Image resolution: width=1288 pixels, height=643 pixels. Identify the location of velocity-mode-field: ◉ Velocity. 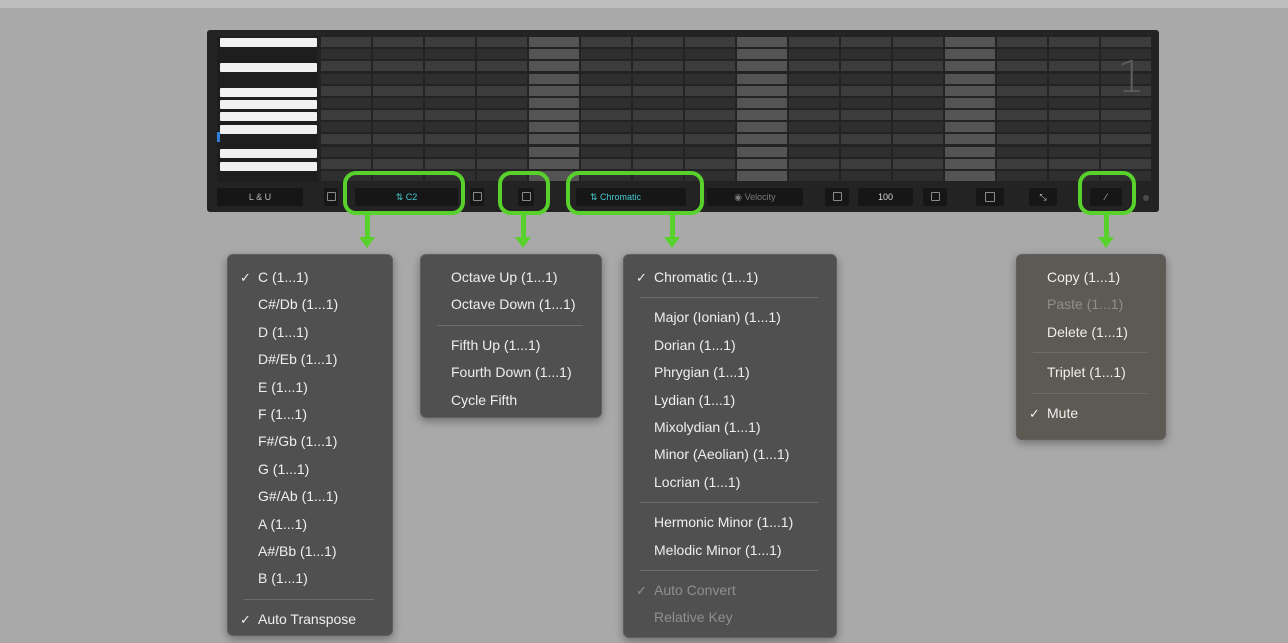
(755, 197).